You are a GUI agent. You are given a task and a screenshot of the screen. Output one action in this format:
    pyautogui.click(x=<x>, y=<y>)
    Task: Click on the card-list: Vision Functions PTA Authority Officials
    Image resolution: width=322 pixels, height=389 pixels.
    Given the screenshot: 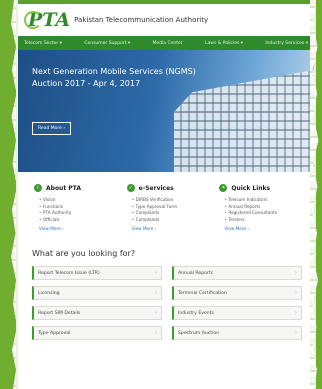 What is the action you would take?
    pyautogui.click(x=76, y=210)
    